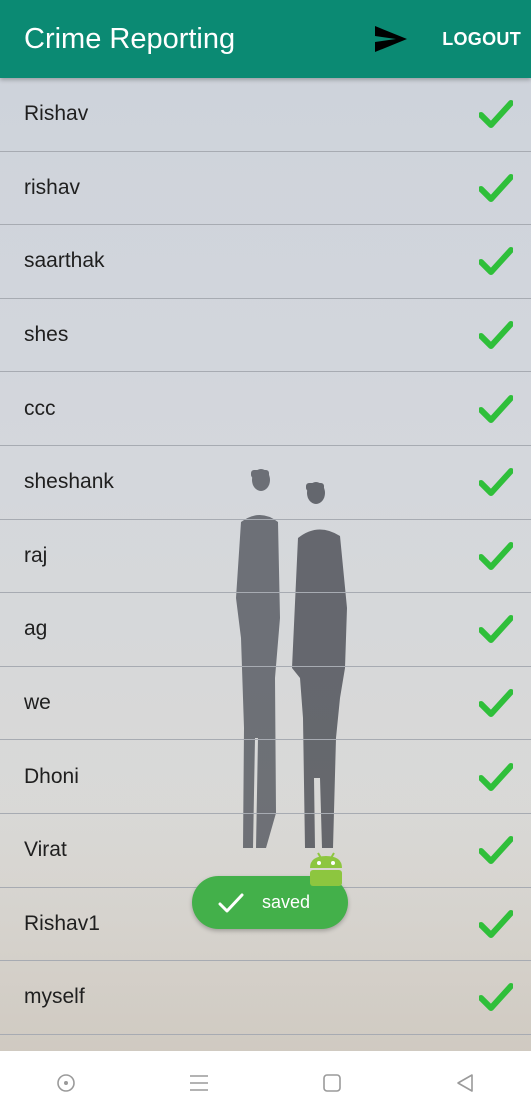 The height and width of the screenshot is (1115, 531). I want to click on list-item: ag, so click(265, 630).